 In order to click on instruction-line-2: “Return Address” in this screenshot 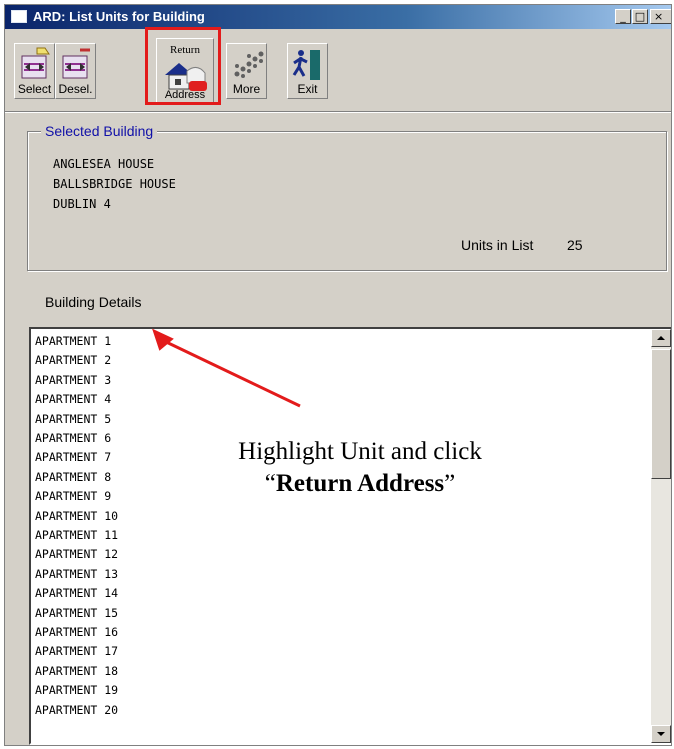, I will do `click(360, 484)`.